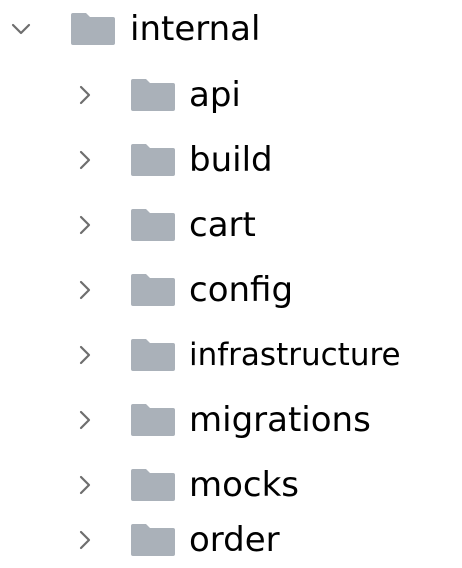 Image resolution: width=462 pixels, height=568 pixels. I want to click on tree-item-internal: internal, so click(231, 29).